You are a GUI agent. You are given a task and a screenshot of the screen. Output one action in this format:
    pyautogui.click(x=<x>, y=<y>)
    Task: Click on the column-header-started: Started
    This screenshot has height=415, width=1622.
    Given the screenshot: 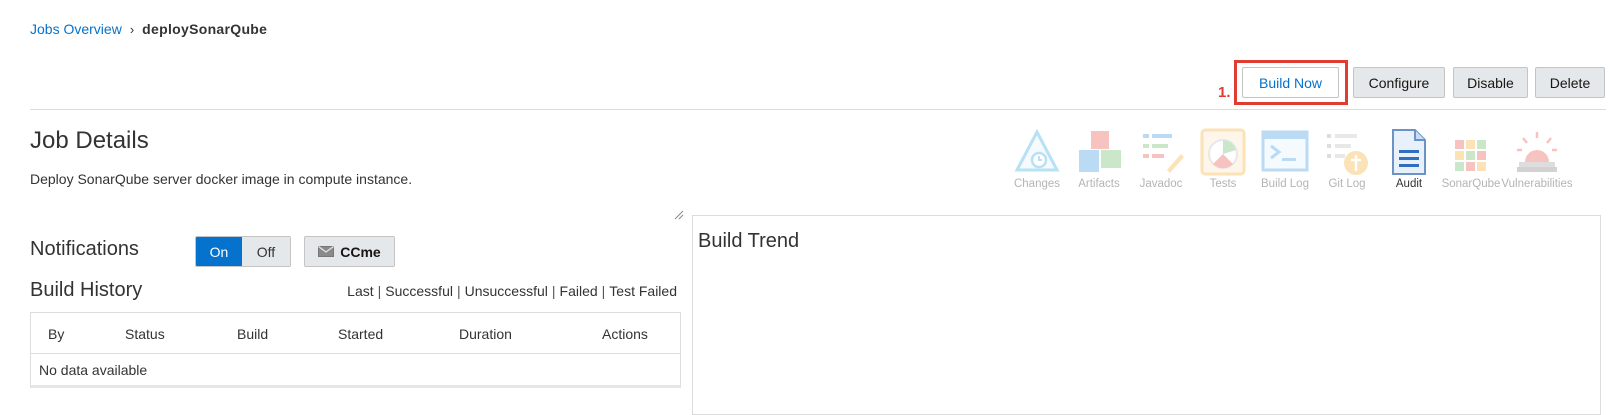 What is the action you would take?
    pyautogui.click(x=360, y=334)
    